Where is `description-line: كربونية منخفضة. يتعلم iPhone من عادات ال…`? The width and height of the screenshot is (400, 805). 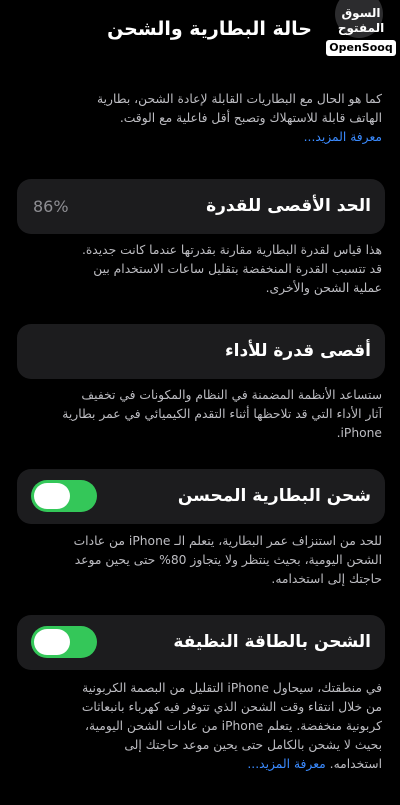
description-line: كربونية منخفضة. يتعلم iPhone من عادات ال… is located at coordinates (233, 726).